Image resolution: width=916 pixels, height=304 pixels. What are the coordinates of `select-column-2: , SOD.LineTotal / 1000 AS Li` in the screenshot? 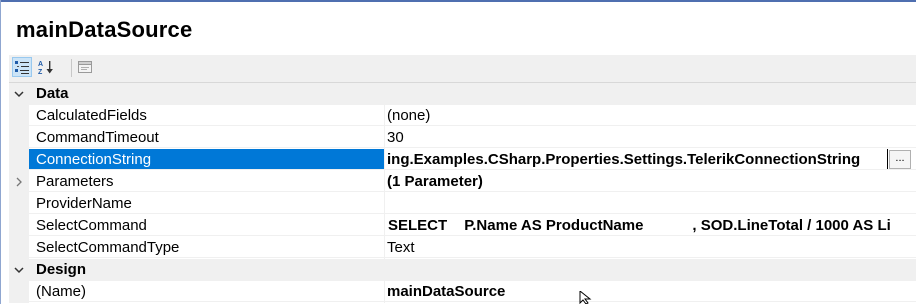 It's located at (791, 225).